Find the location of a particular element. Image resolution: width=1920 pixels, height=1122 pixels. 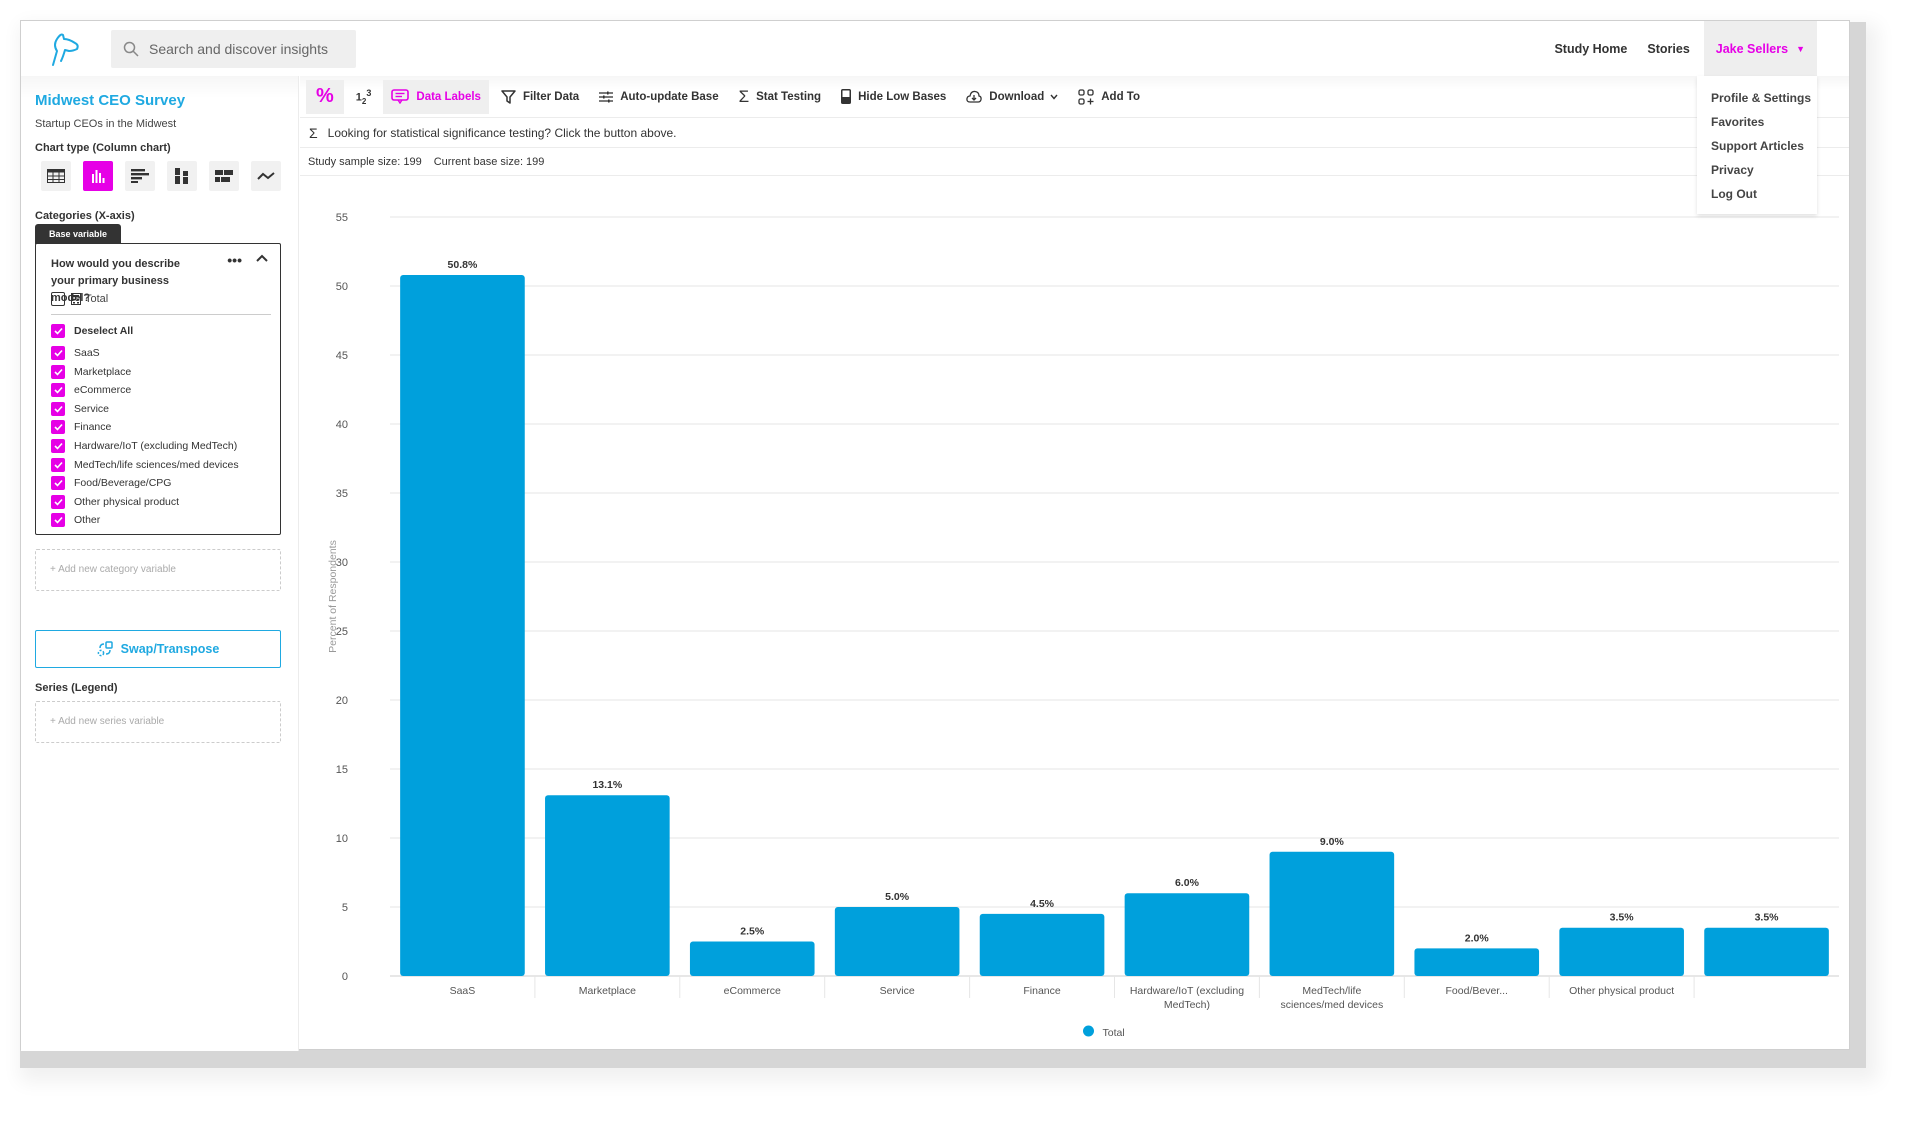

nav-stories: Stories is located at coordinates (1668, 49).